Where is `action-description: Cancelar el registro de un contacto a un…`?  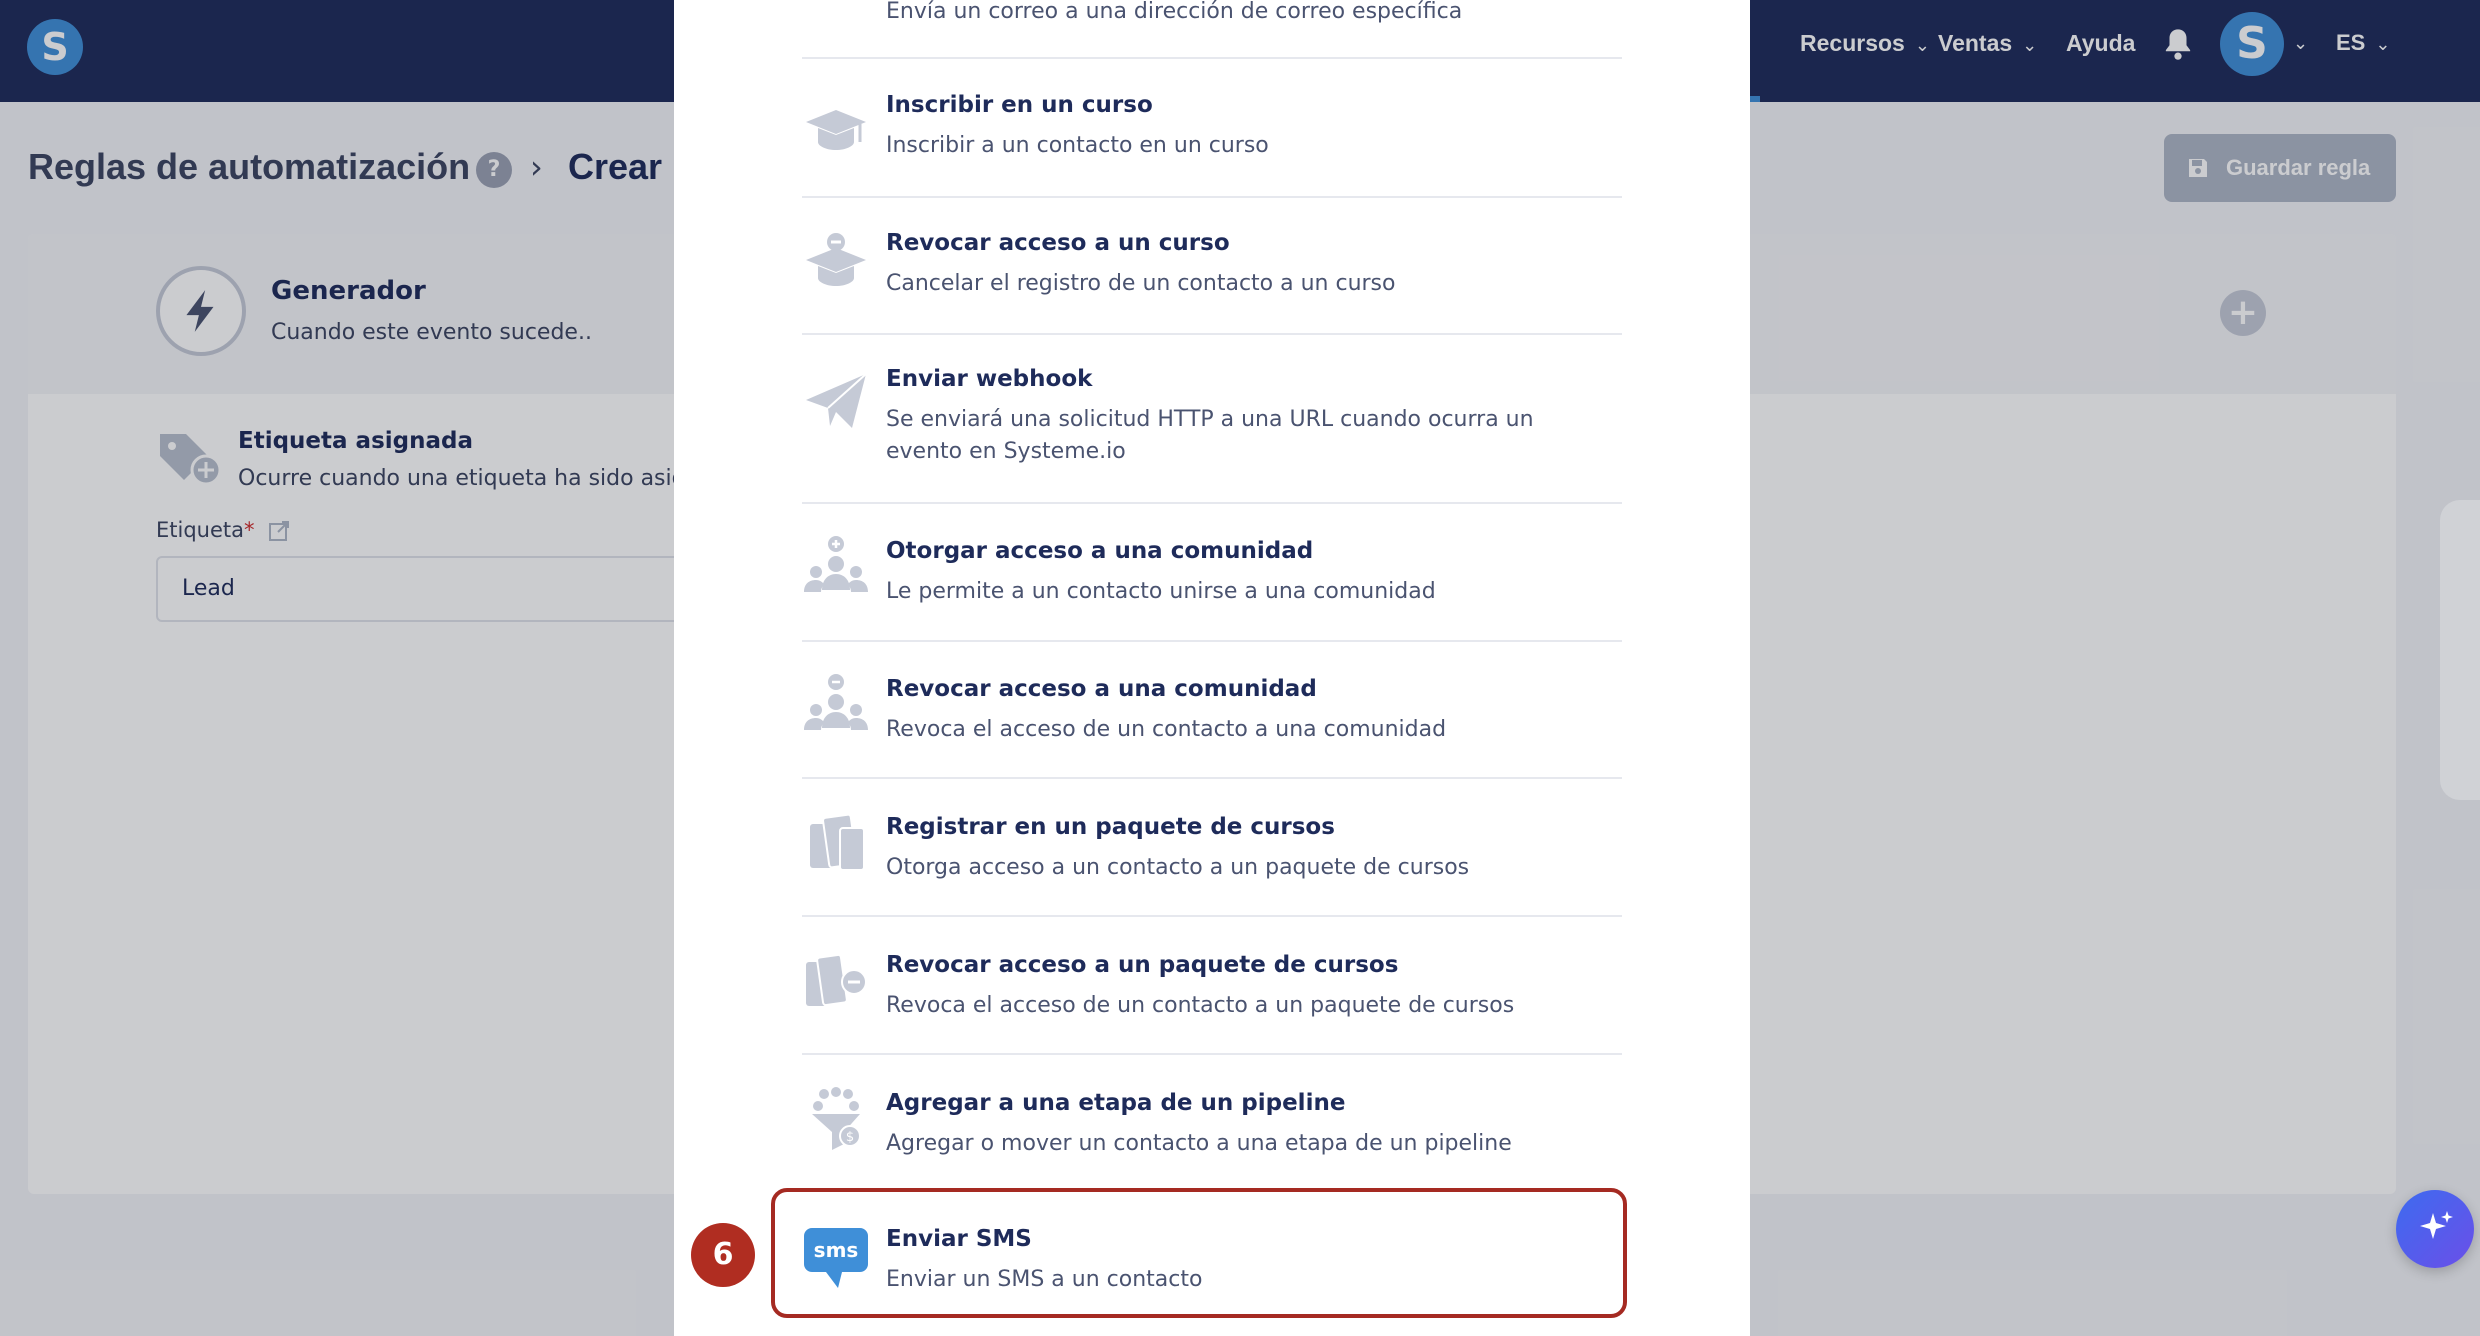
action-description: Cancelar el registro de un contacto a un… is located at coordinates (1141, 283).